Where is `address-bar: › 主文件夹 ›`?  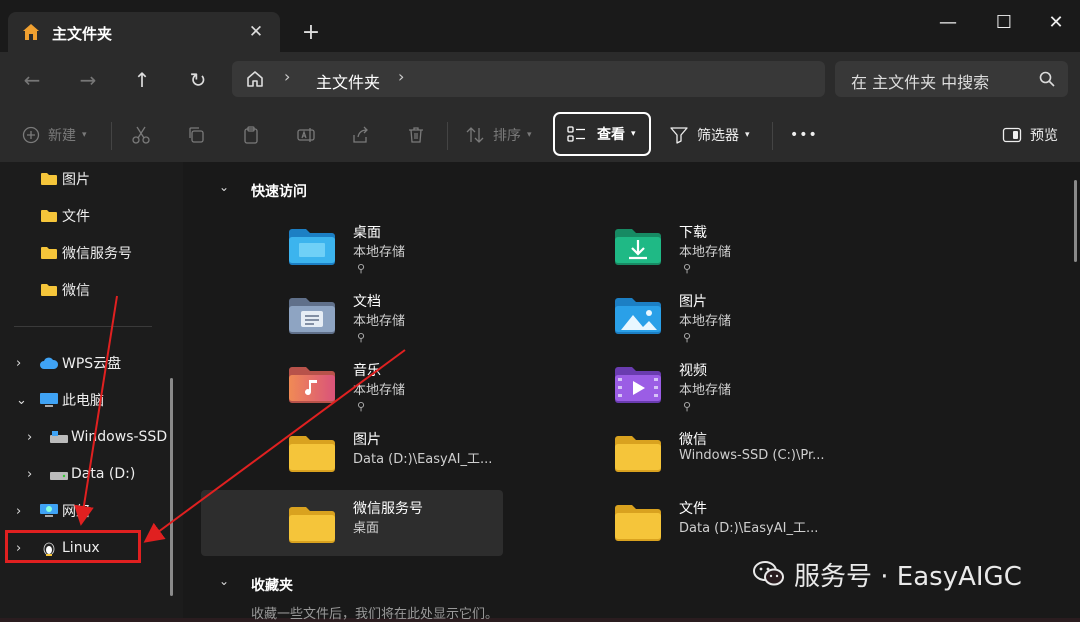 address-bar: › 主文件夹 › is located at coordinates (528, 79).